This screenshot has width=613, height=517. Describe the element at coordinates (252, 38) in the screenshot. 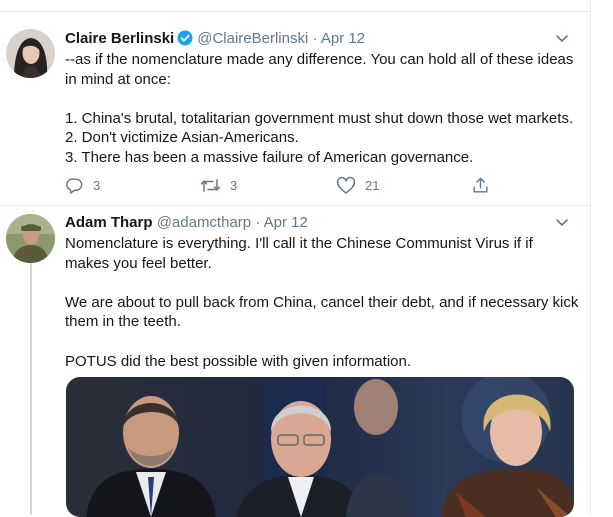

I see `user-handle: @ClaireBerlinski` at that location.